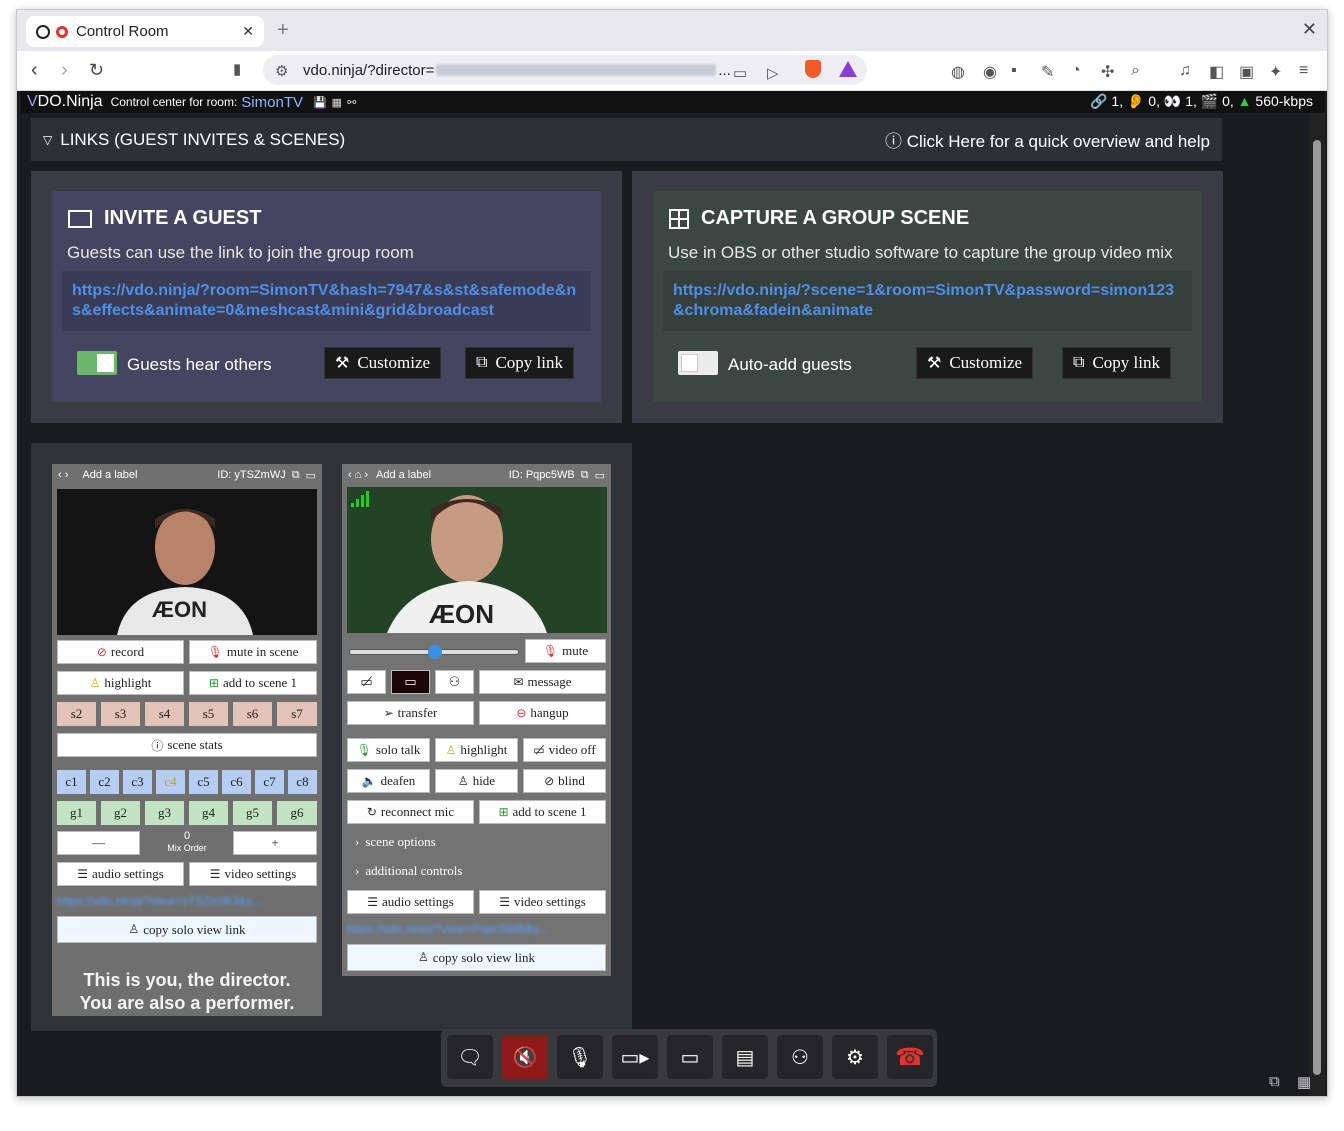 The height and width of the screenshot is (1131, 1344). Describe the element at coordinates (120, 813) in the screenshot. I see `group-g2-button: g2` at that location.